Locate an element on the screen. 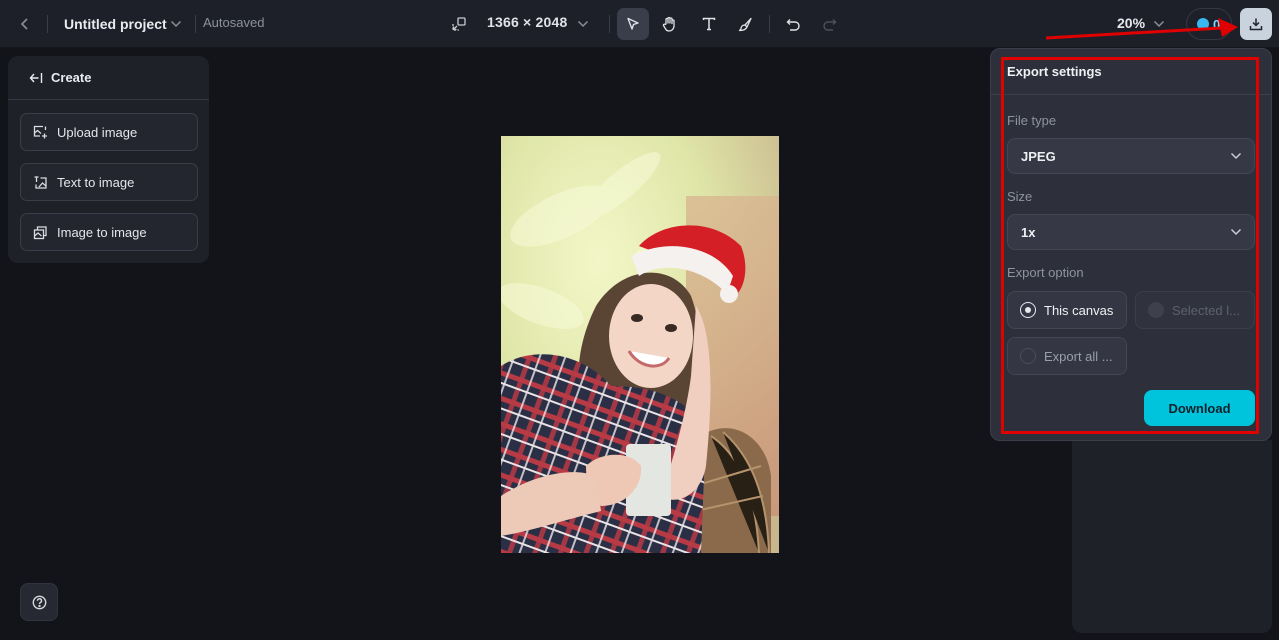  file-type-select: JPEG is located at coordinates (1131, 156).